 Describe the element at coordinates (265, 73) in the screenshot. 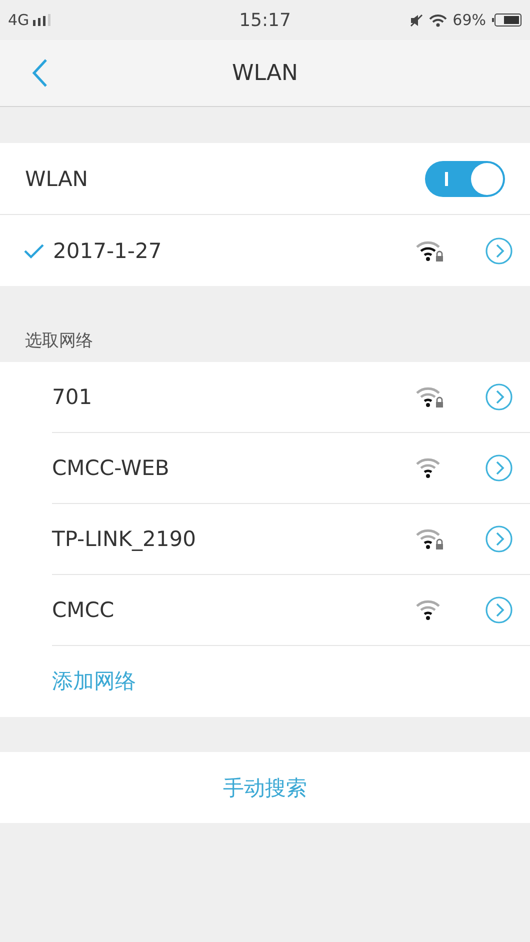

I see `page-title: WLAN` at that location.